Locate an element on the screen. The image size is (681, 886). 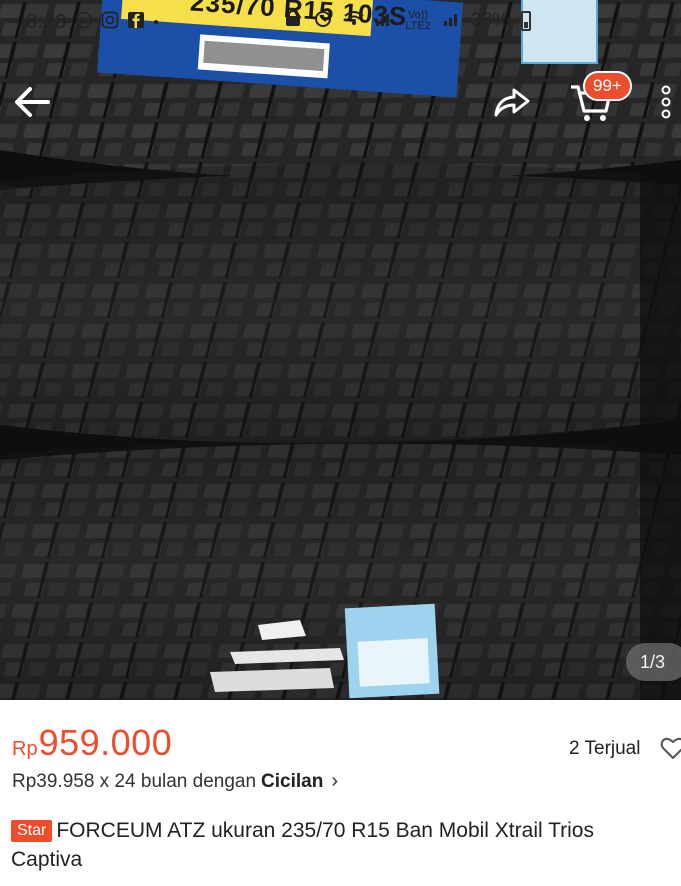
instagram-icon is located at coordinates (110, 22).